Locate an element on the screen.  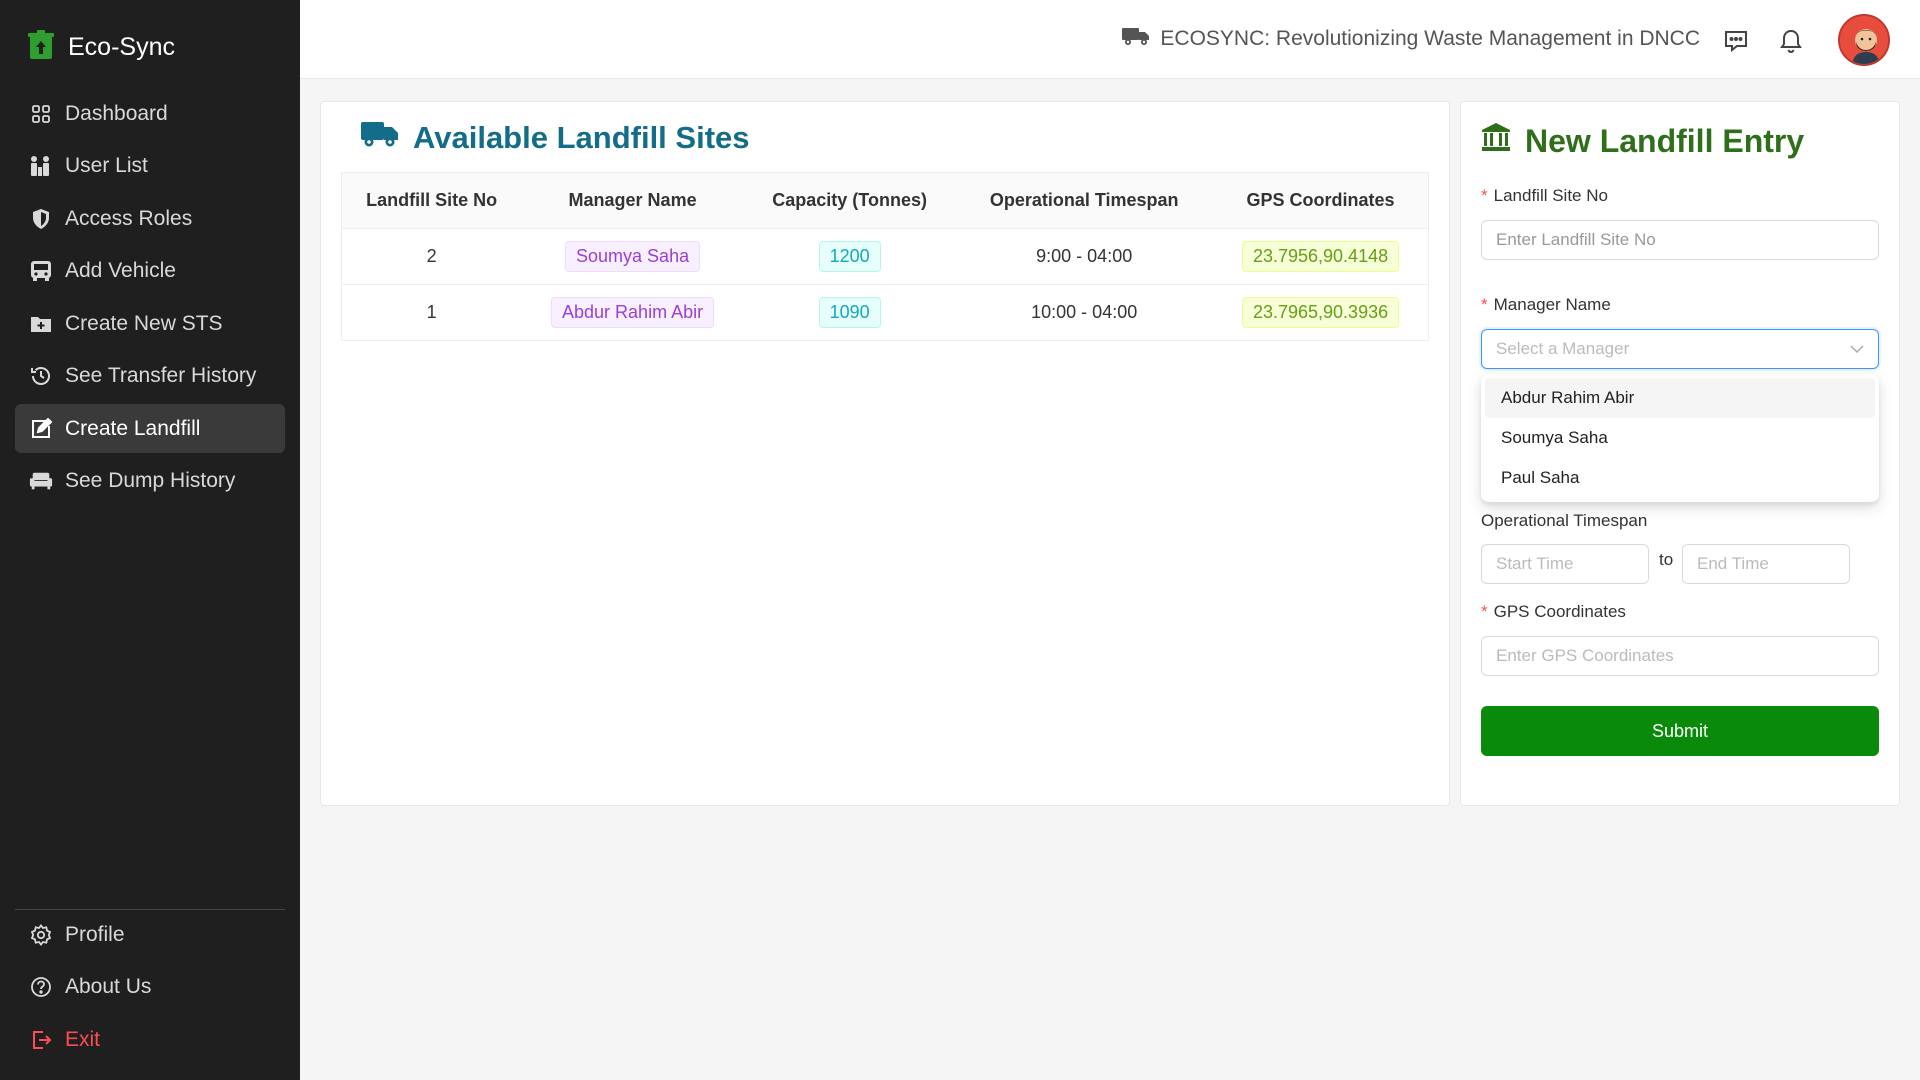
to-label: to is located at coordinates (1666, 559).